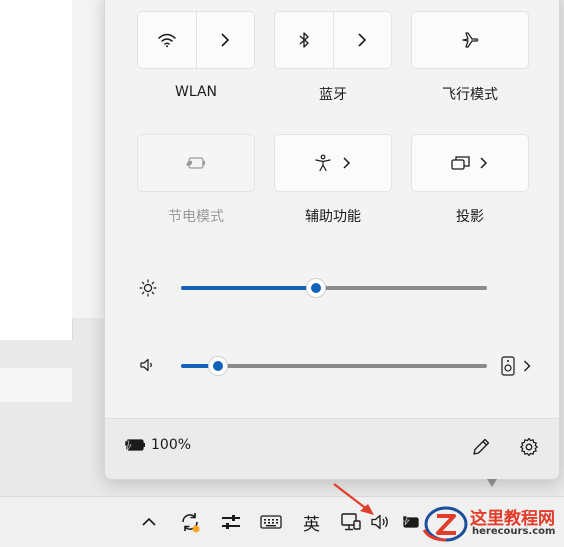 Image resolution: width=564 pixels, height=547 pixels. Describe the element at coordinates (36, 170) in the screenshot. I see `background-window` at that location.